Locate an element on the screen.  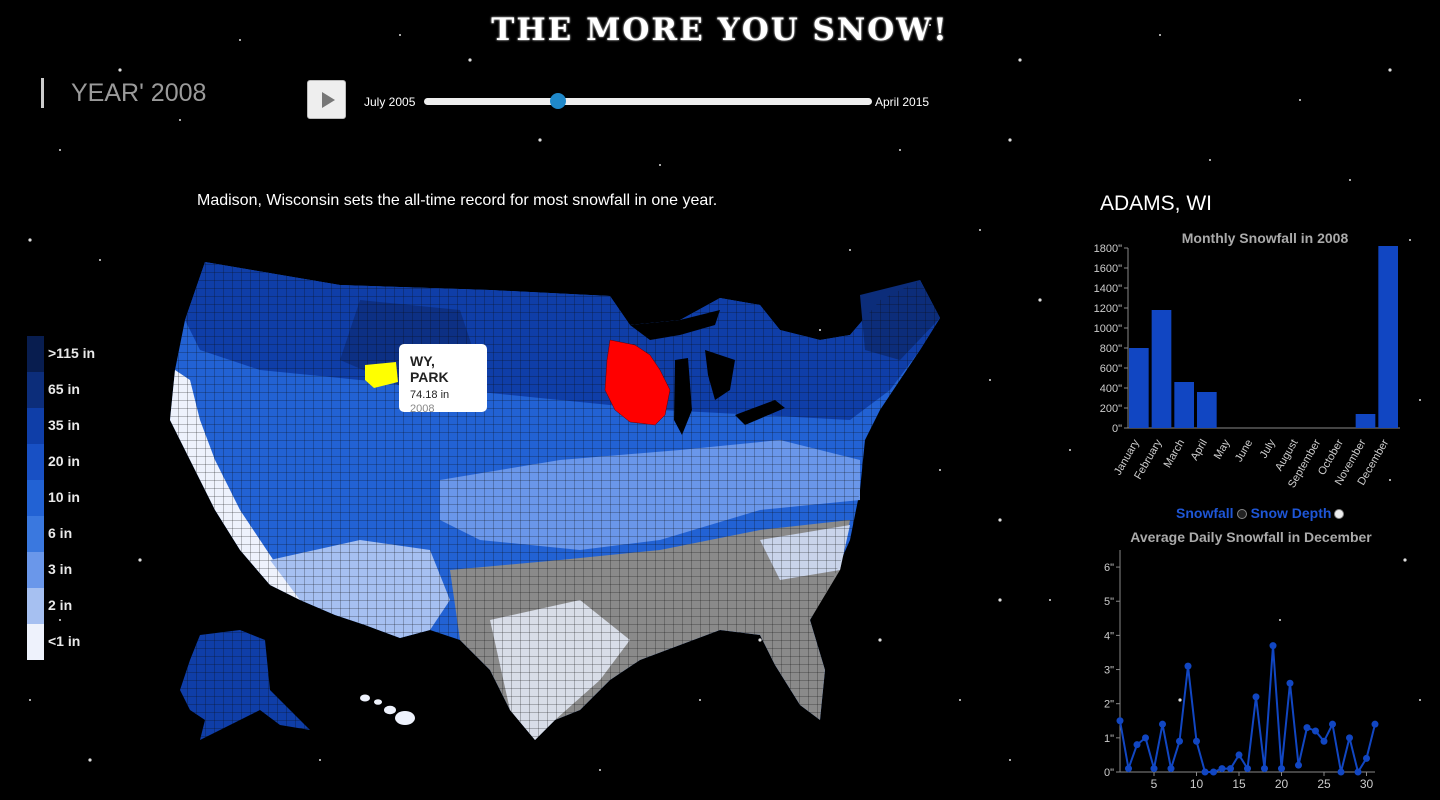
toggle-snow-depth: Snow Depth is located at coordinates (1291, 513).